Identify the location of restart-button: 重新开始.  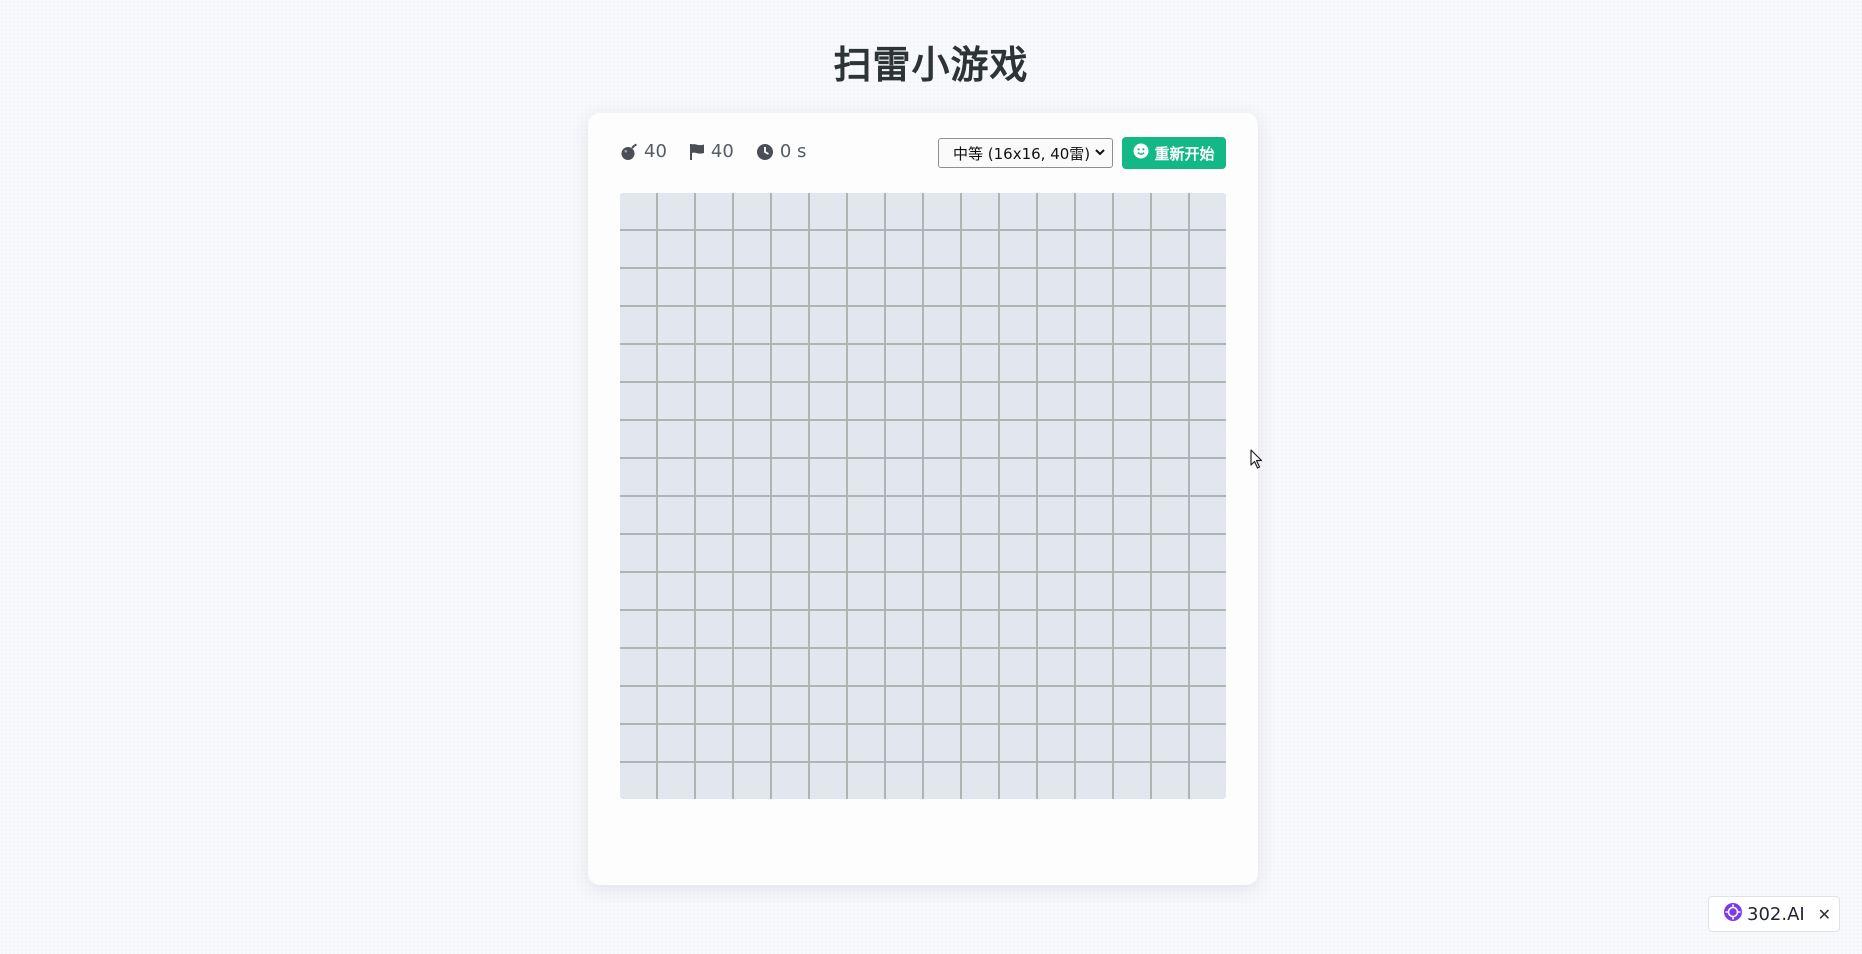
(1174, 153).